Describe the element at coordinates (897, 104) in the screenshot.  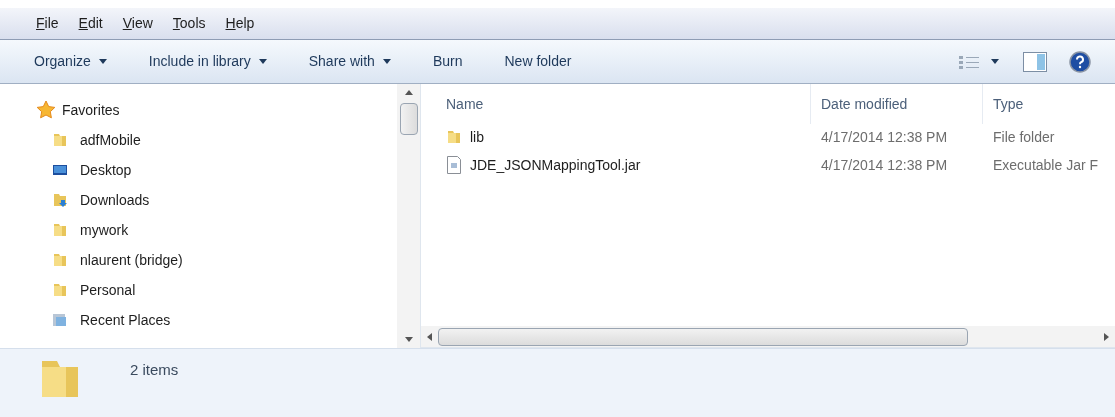
I see `column-header: Date modified` at that location.